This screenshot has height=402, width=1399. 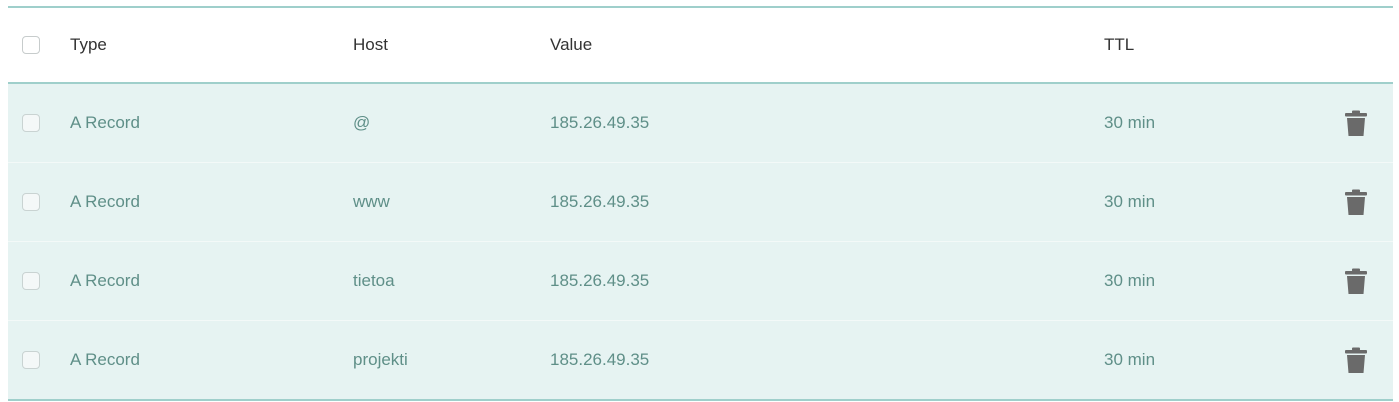 I want to click on column-header-ttl: TTL, so click(x=1119, y=45).